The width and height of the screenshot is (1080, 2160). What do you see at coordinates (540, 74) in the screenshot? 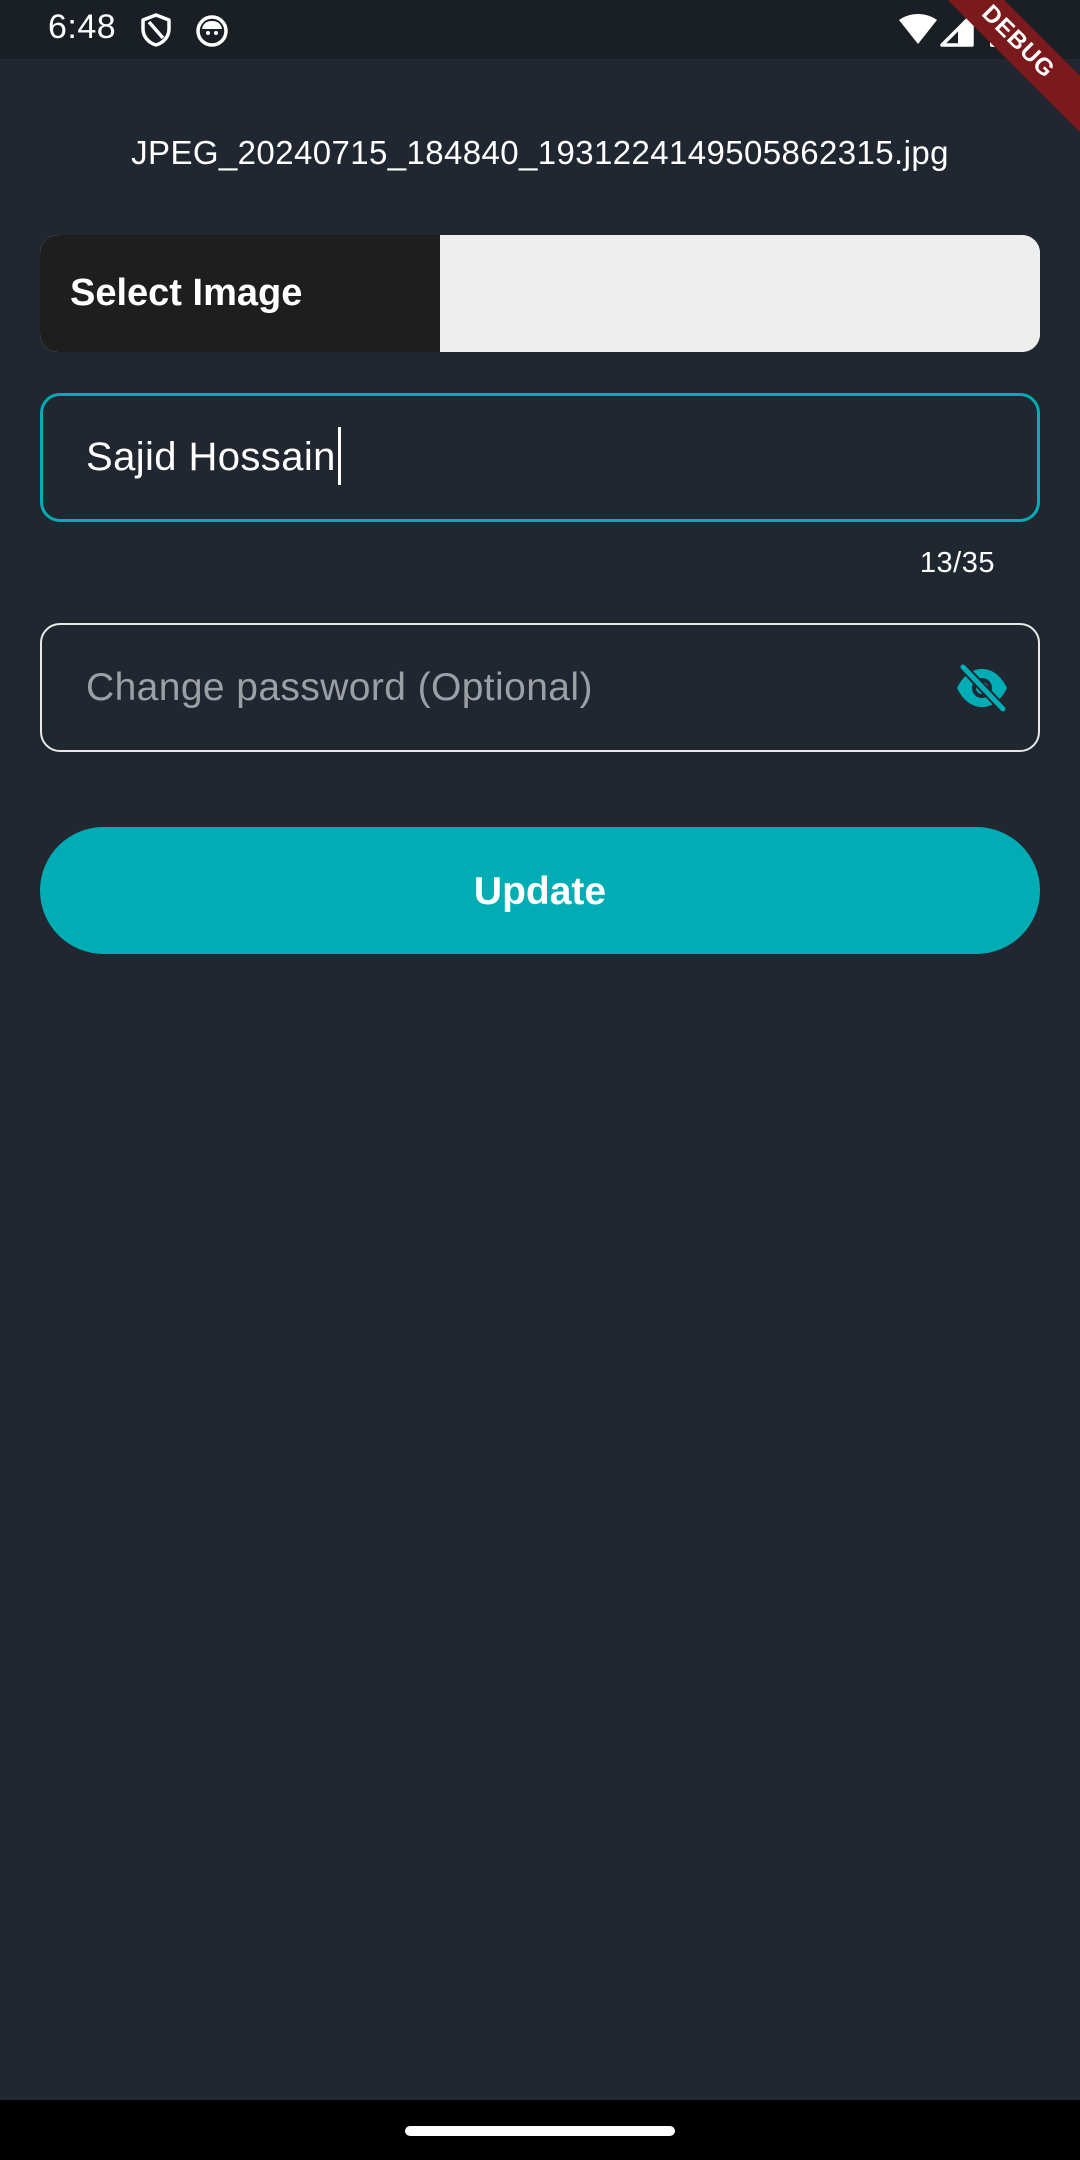
I see `status-bar: 6:48 DEBUG` at bounding box center [540, 74].